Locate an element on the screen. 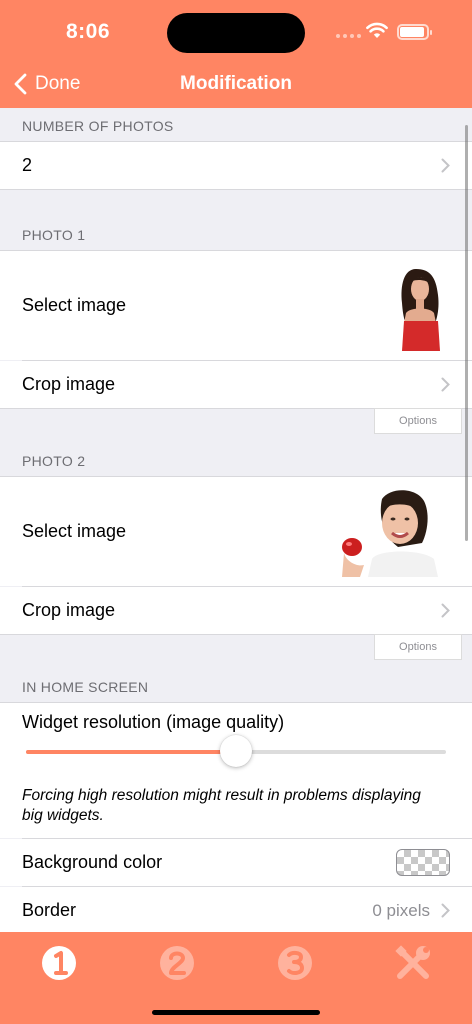 The image size is (472, 1024). section-header-number-of-photos: NUMBER OF PHOTOS is located at coordinates (98, 126).